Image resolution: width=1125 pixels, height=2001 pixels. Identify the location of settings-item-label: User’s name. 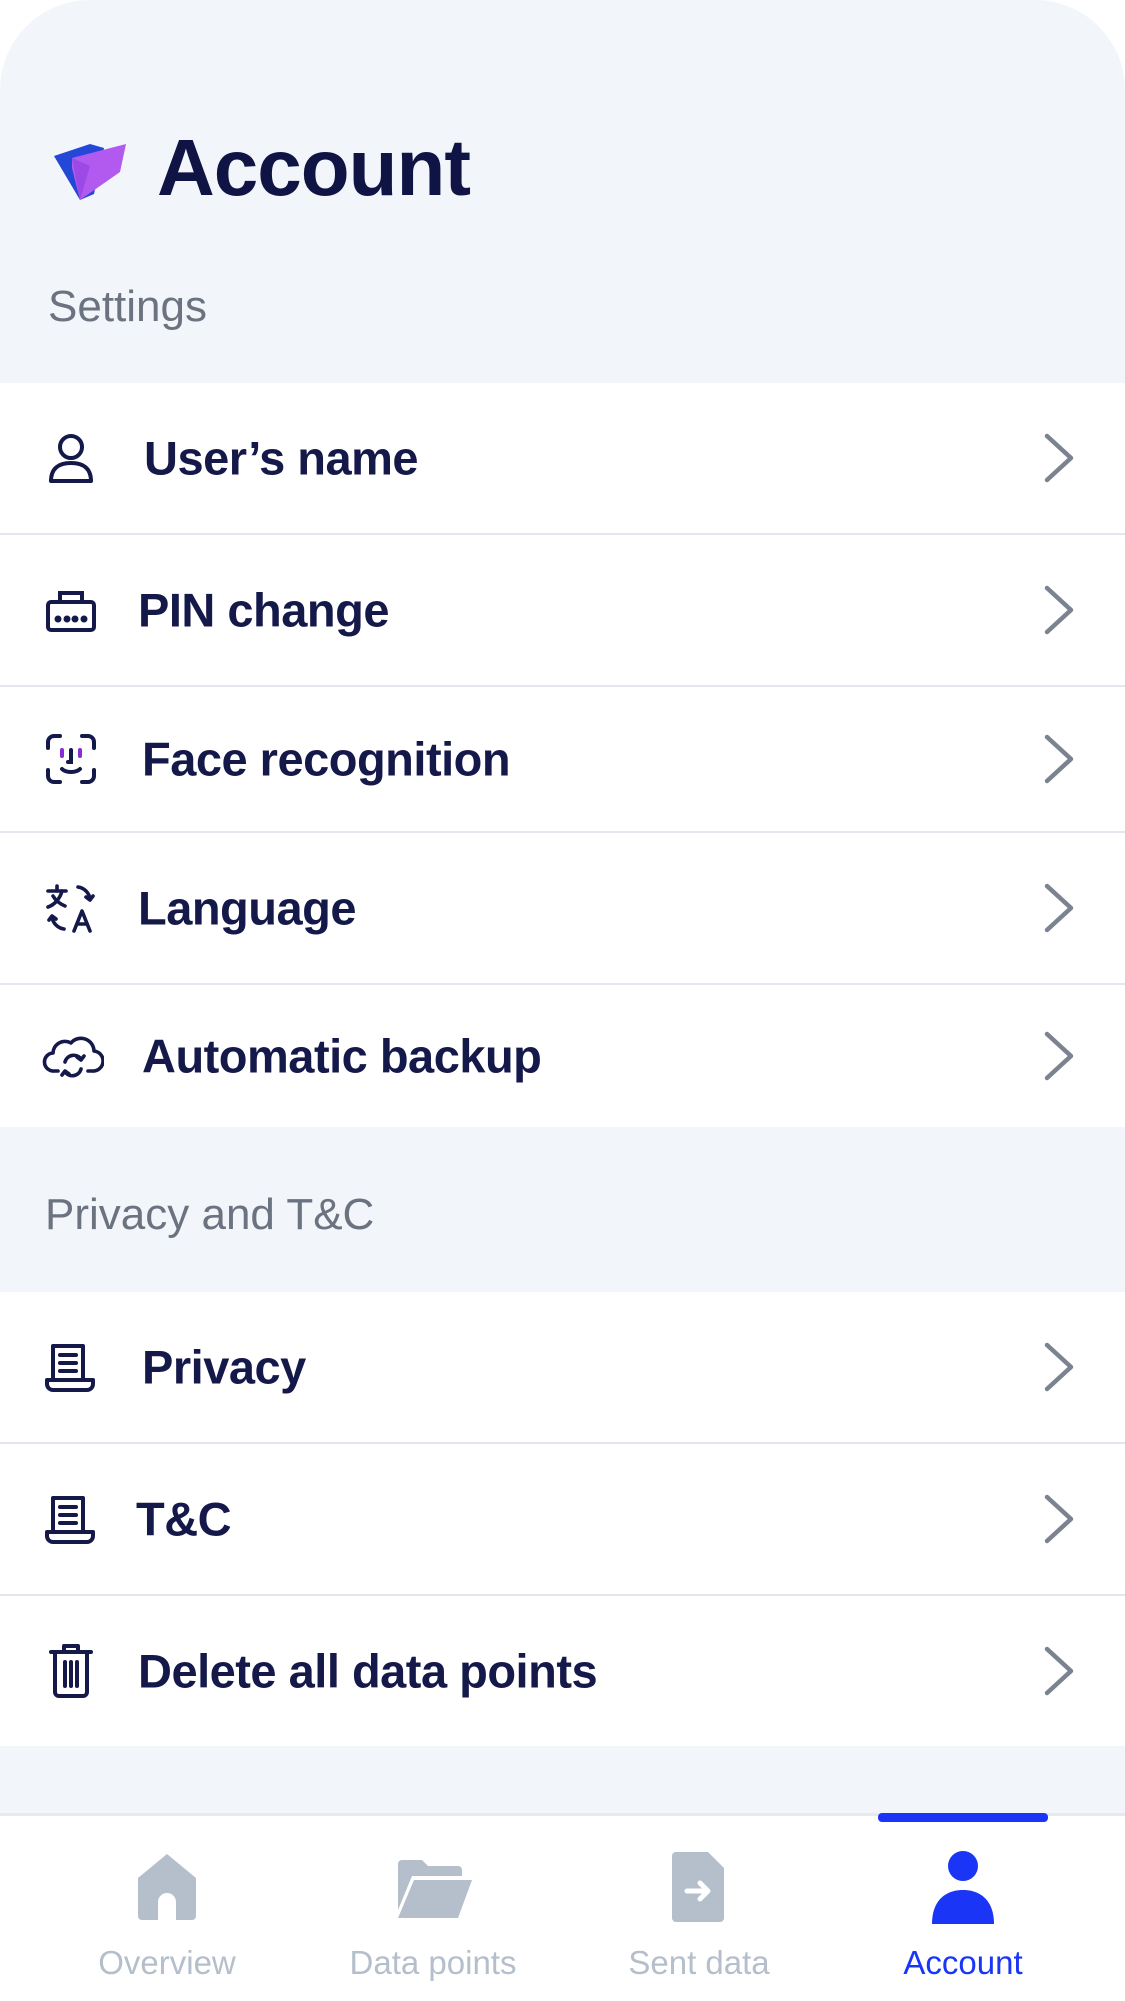
(281, 458).